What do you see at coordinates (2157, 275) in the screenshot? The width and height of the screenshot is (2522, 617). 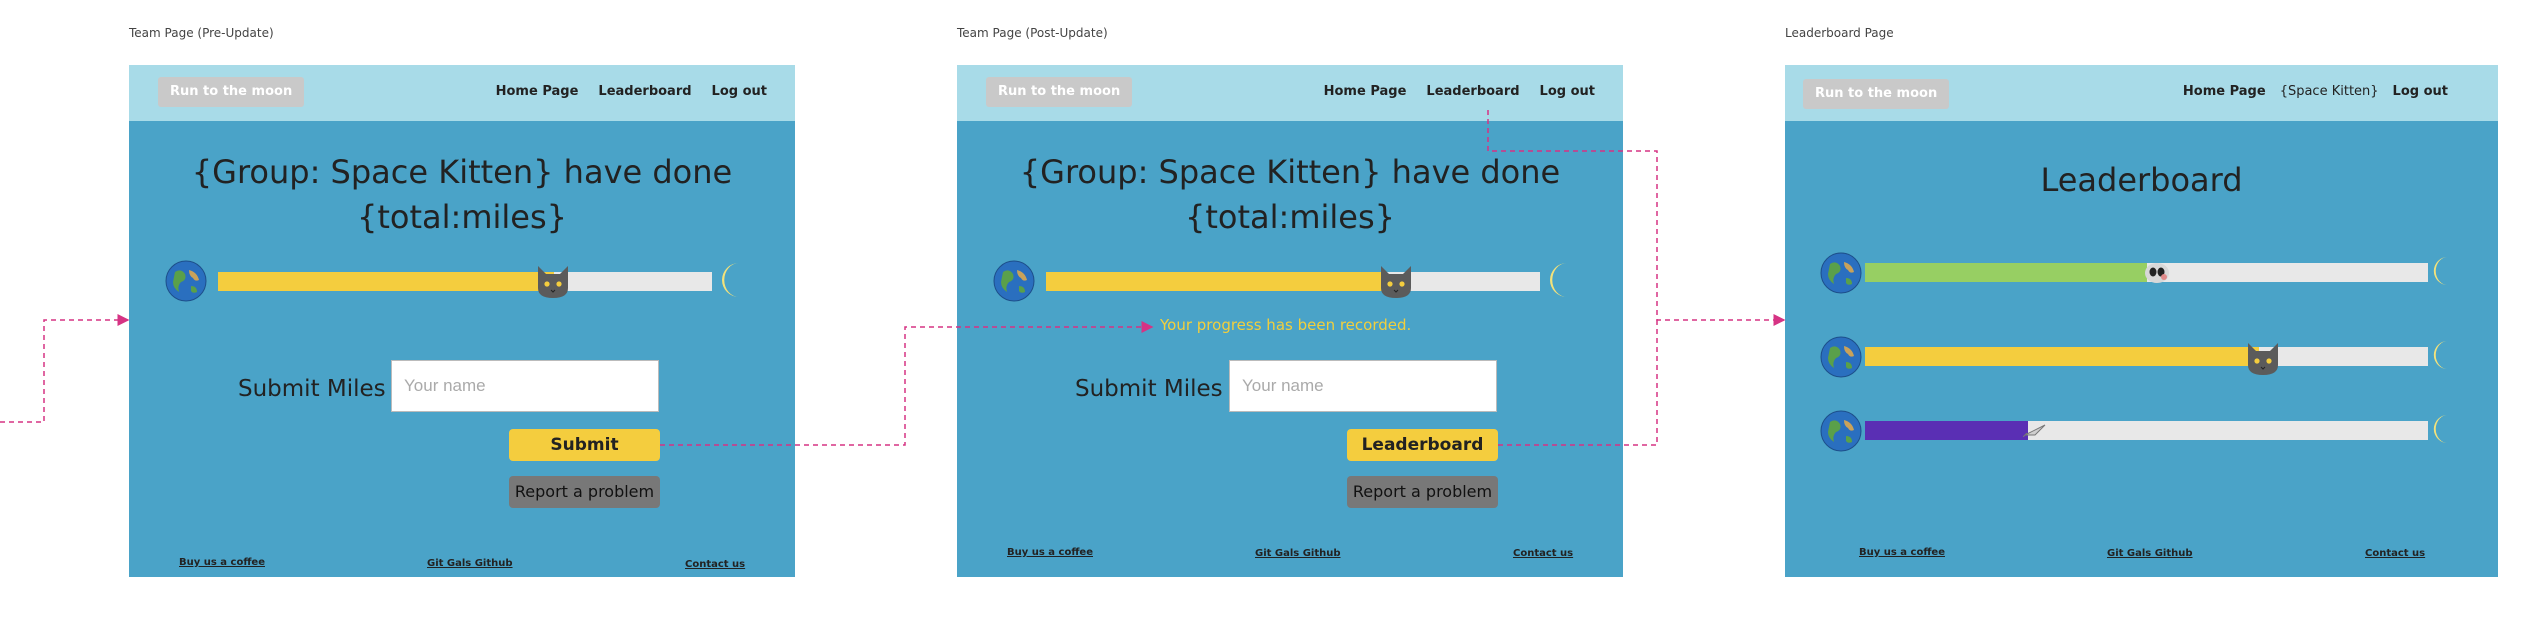 I see `alien-icon` at bounding box center [2157, 275].